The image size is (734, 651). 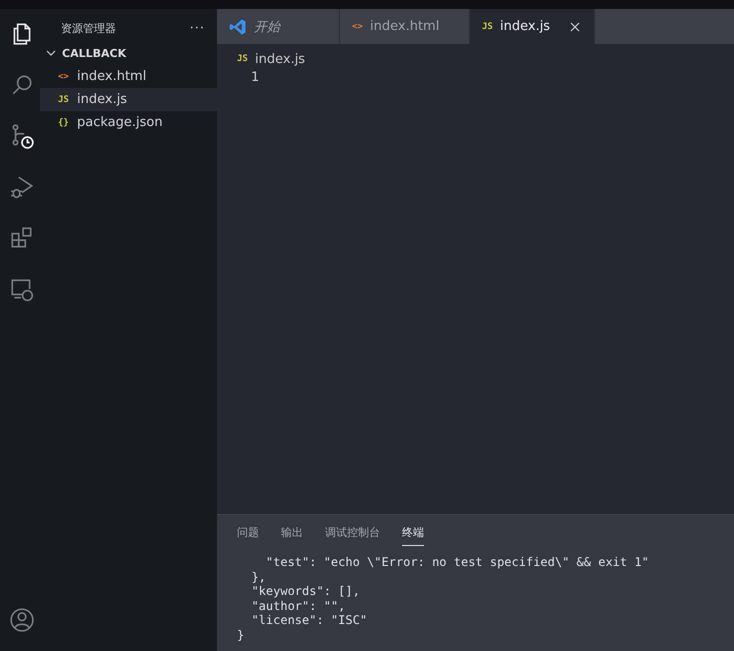 What do you see at coordinates (258, 577) in the screenshot?
I see `terminal-line: },` at bounding box center [258, 577].